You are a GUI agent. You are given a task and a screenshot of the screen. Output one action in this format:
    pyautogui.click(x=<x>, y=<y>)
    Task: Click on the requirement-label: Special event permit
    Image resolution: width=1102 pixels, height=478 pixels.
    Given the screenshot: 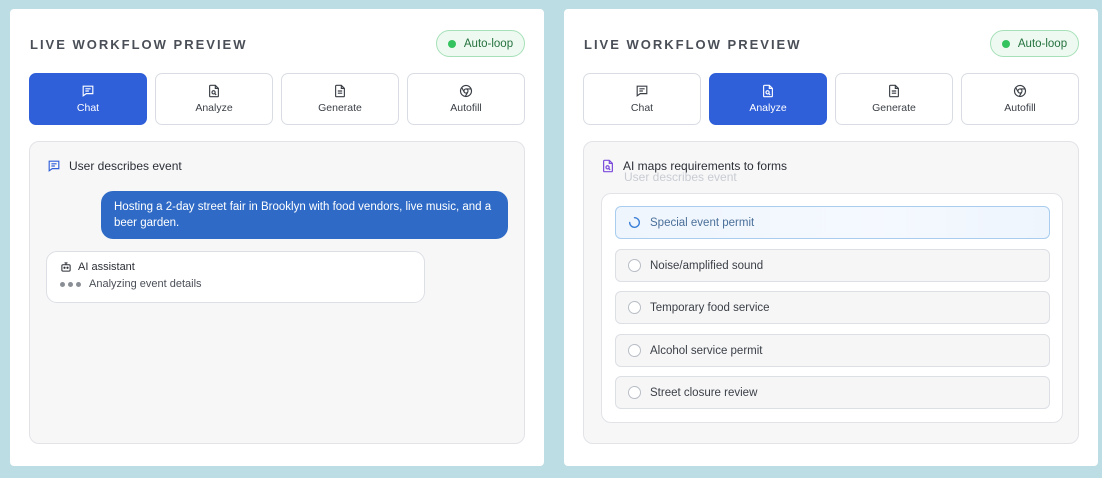 What is the action you would take?
    pyautogui.click(x=702, y=222)
    